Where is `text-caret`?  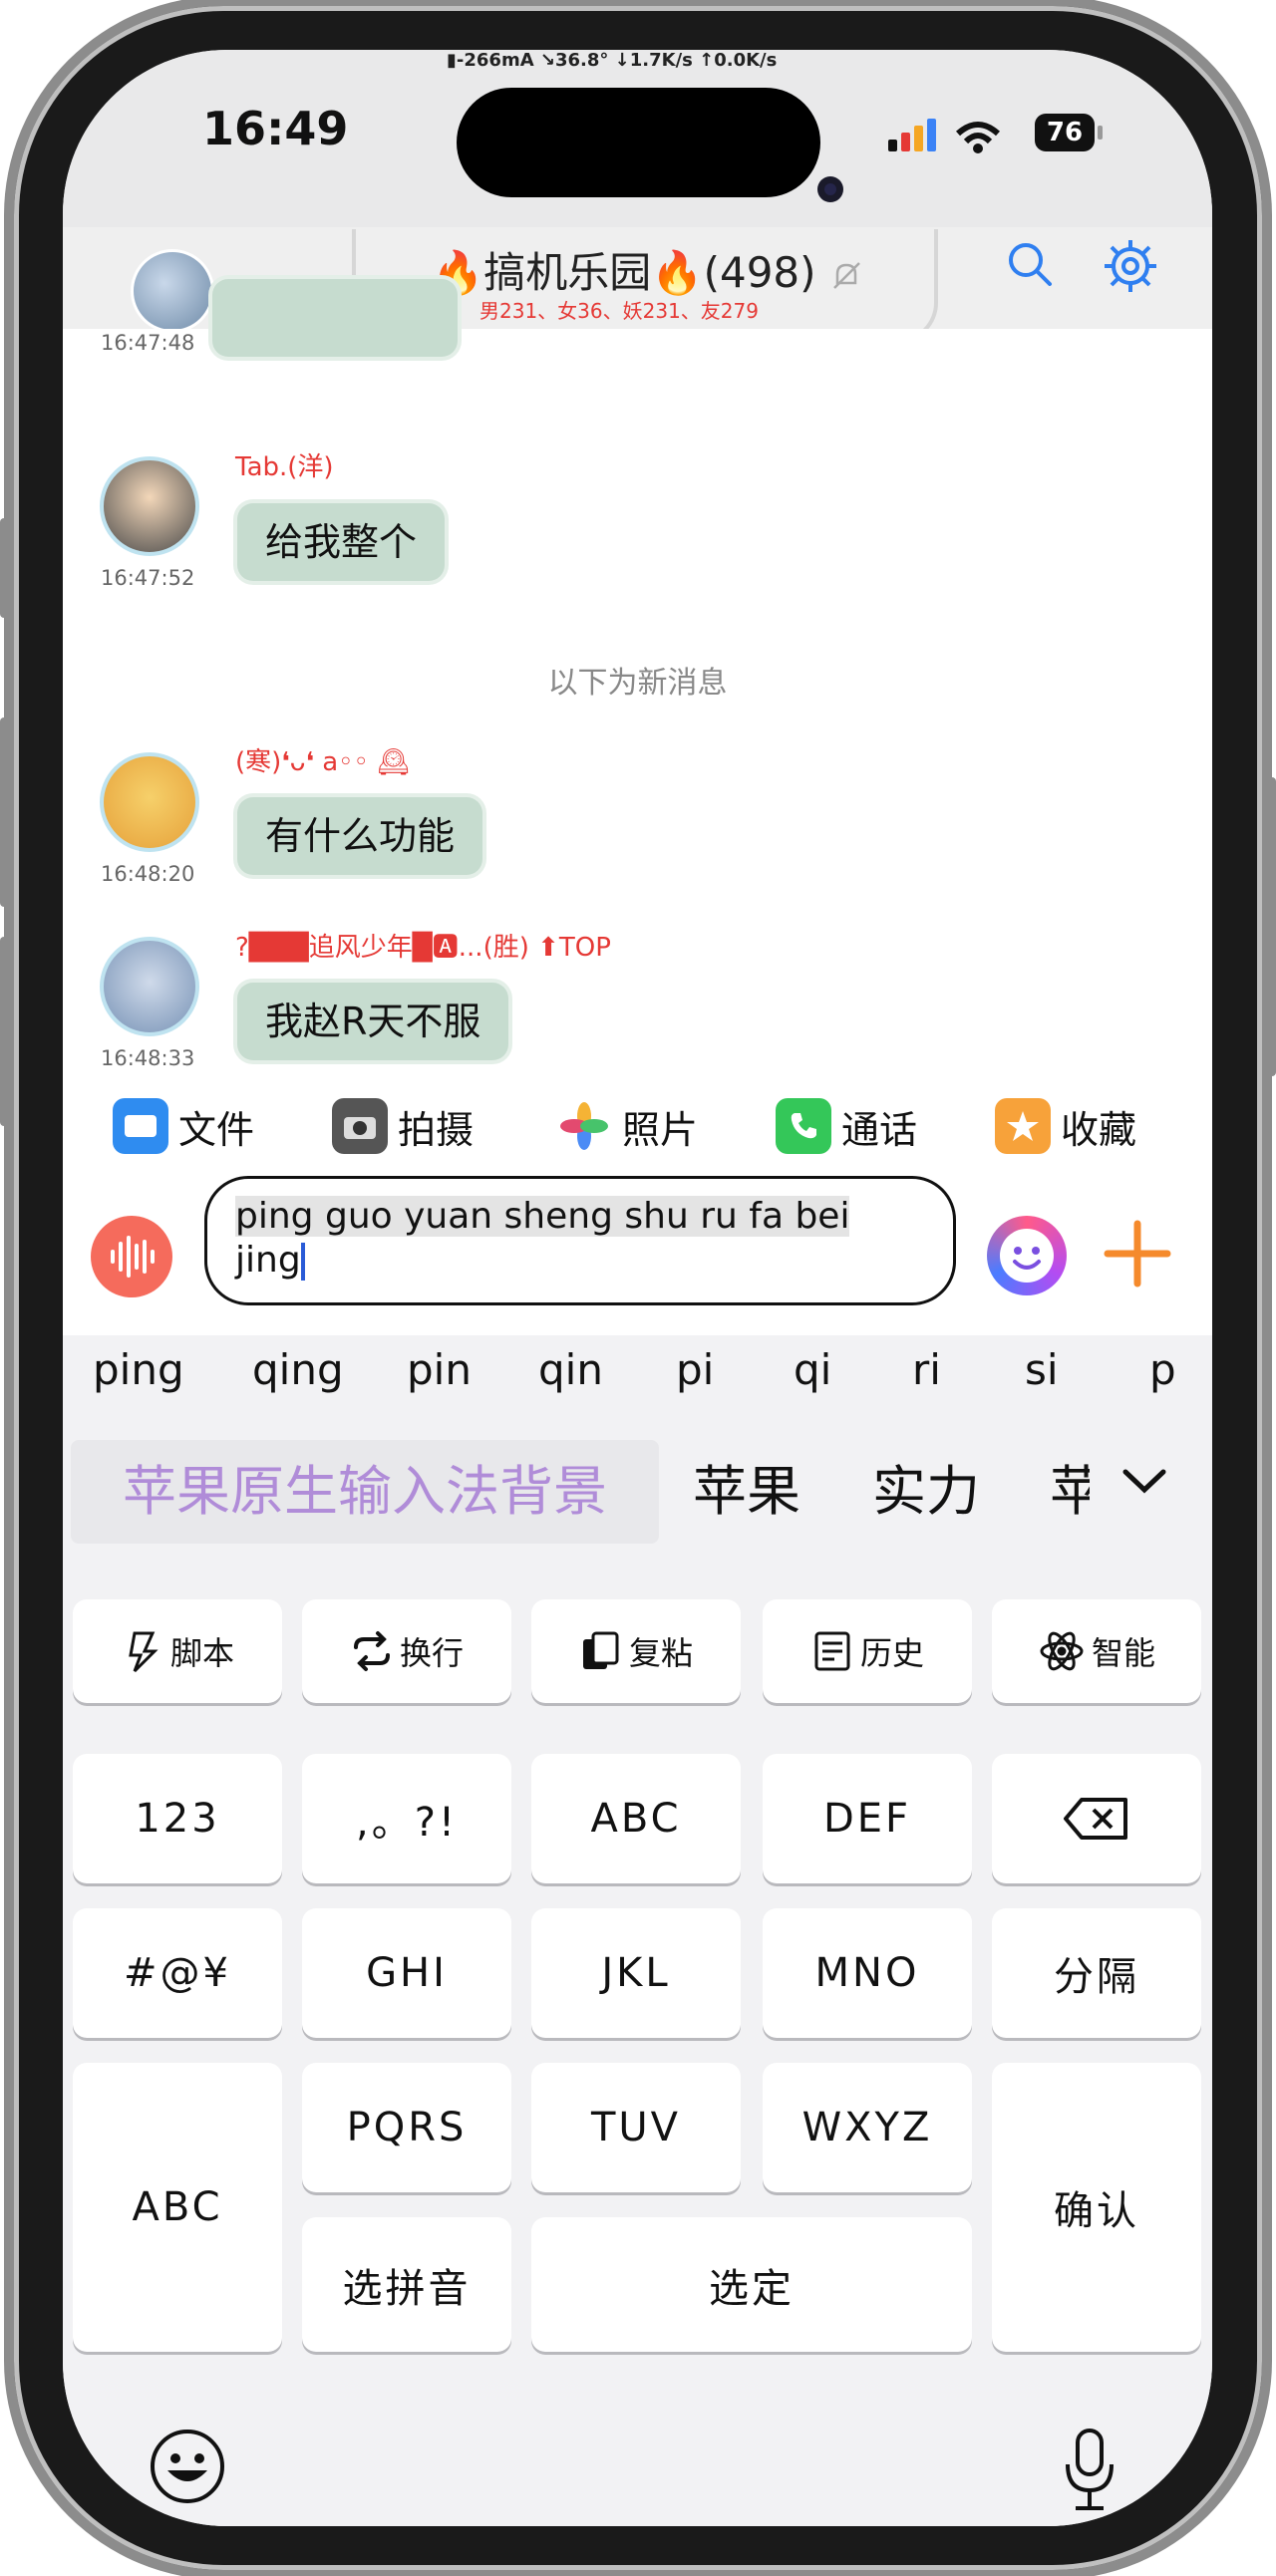
text-caret is located at coordinates (302, 1262).